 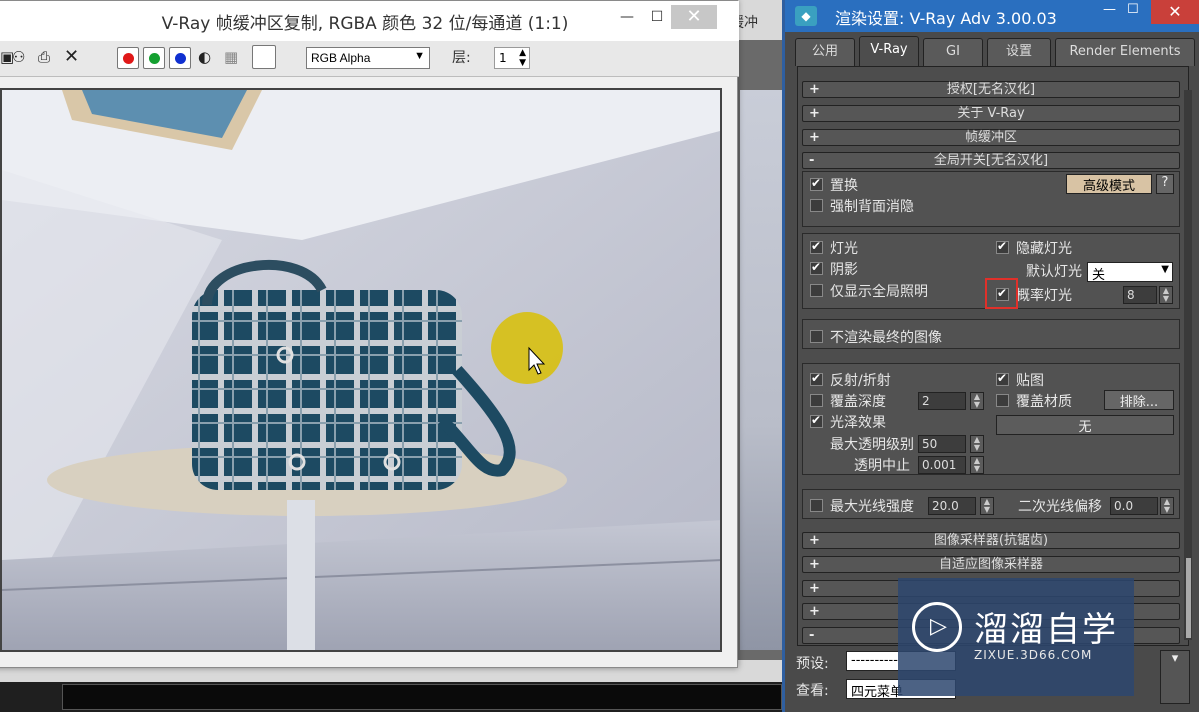 I want to click on override-depth-checkbox, so click(x=816, y=400).